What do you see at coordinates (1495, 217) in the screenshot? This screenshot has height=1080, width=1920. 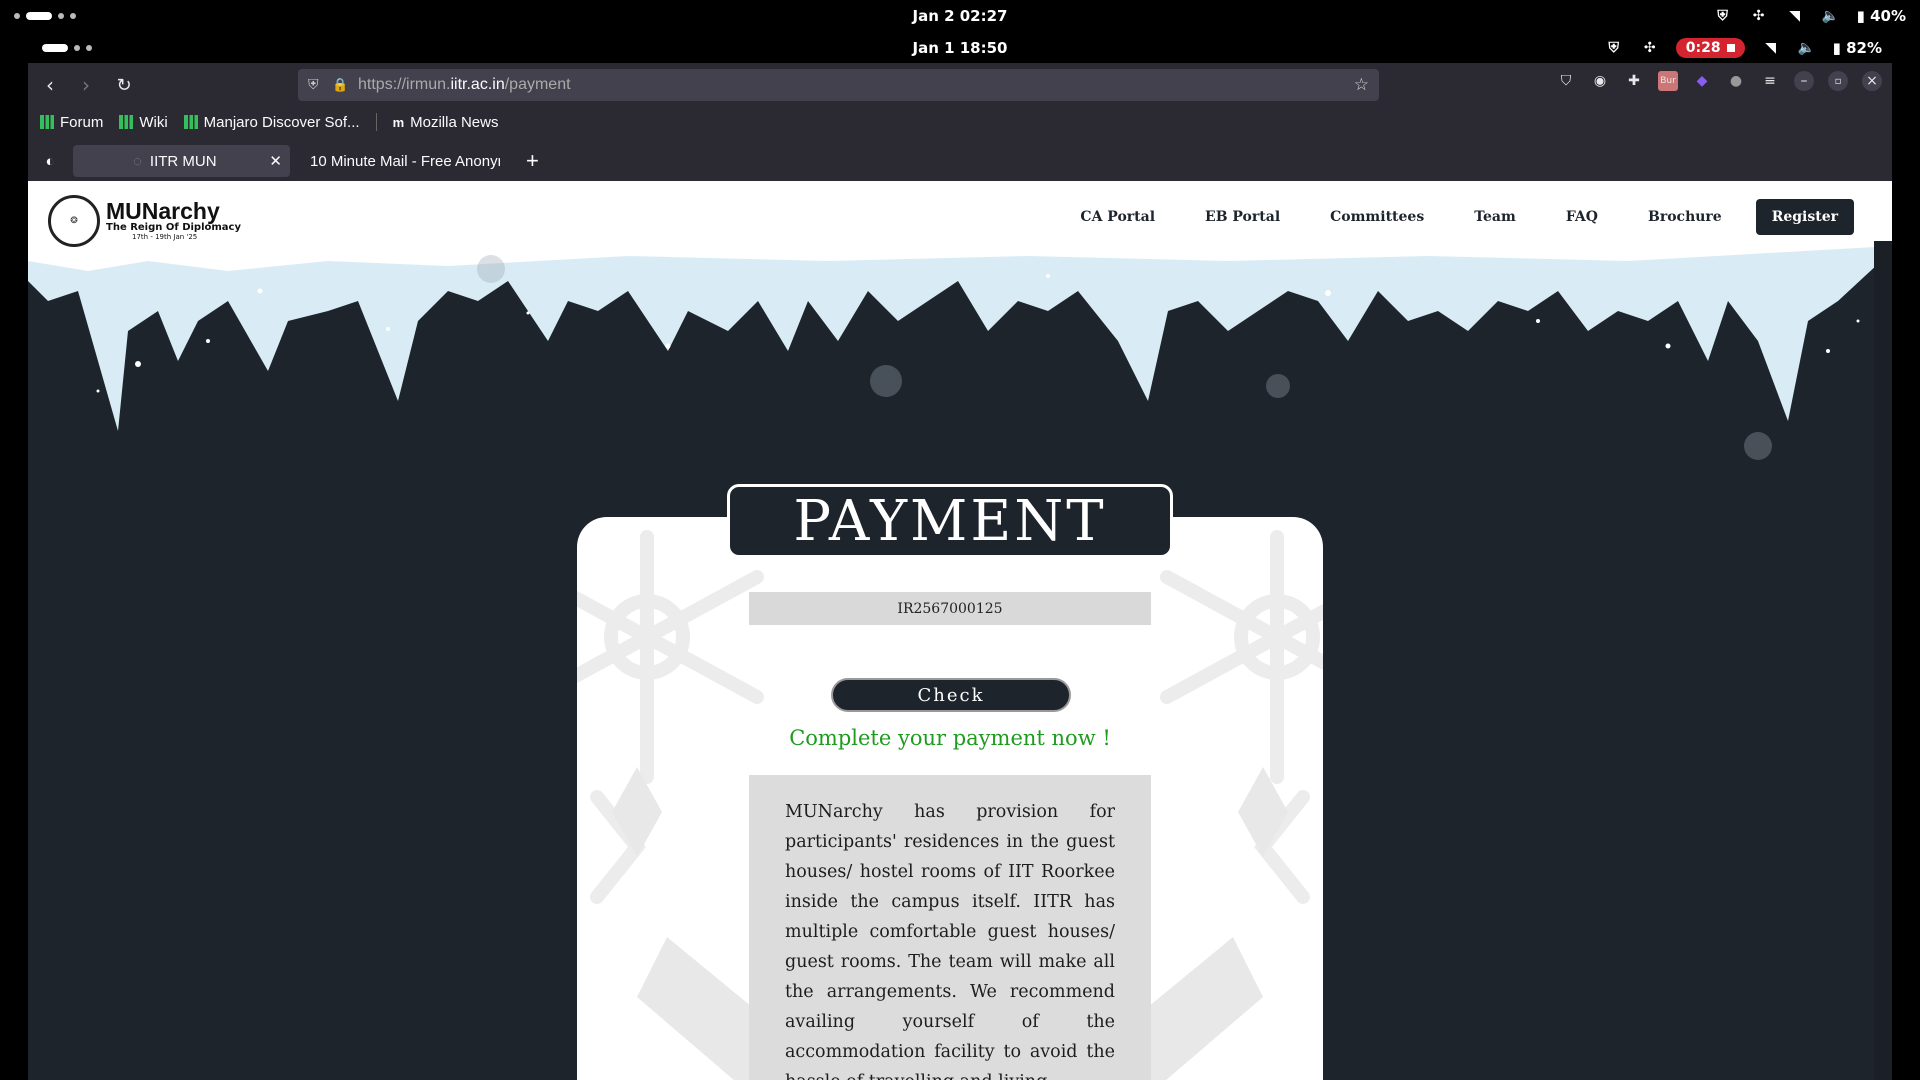 I see `nav-team: Team` at bounding box center [1495, 217].